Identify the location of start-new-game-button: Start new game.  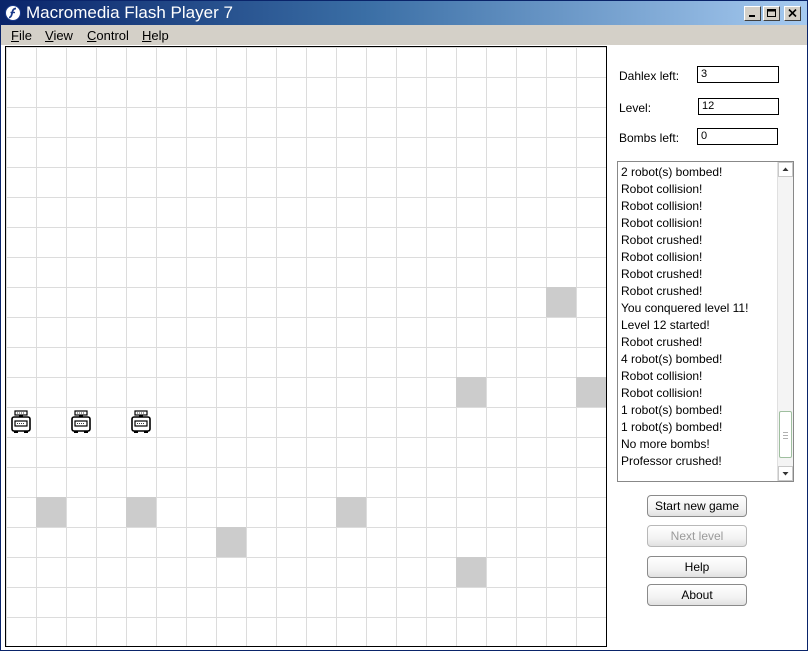
(697, 506).